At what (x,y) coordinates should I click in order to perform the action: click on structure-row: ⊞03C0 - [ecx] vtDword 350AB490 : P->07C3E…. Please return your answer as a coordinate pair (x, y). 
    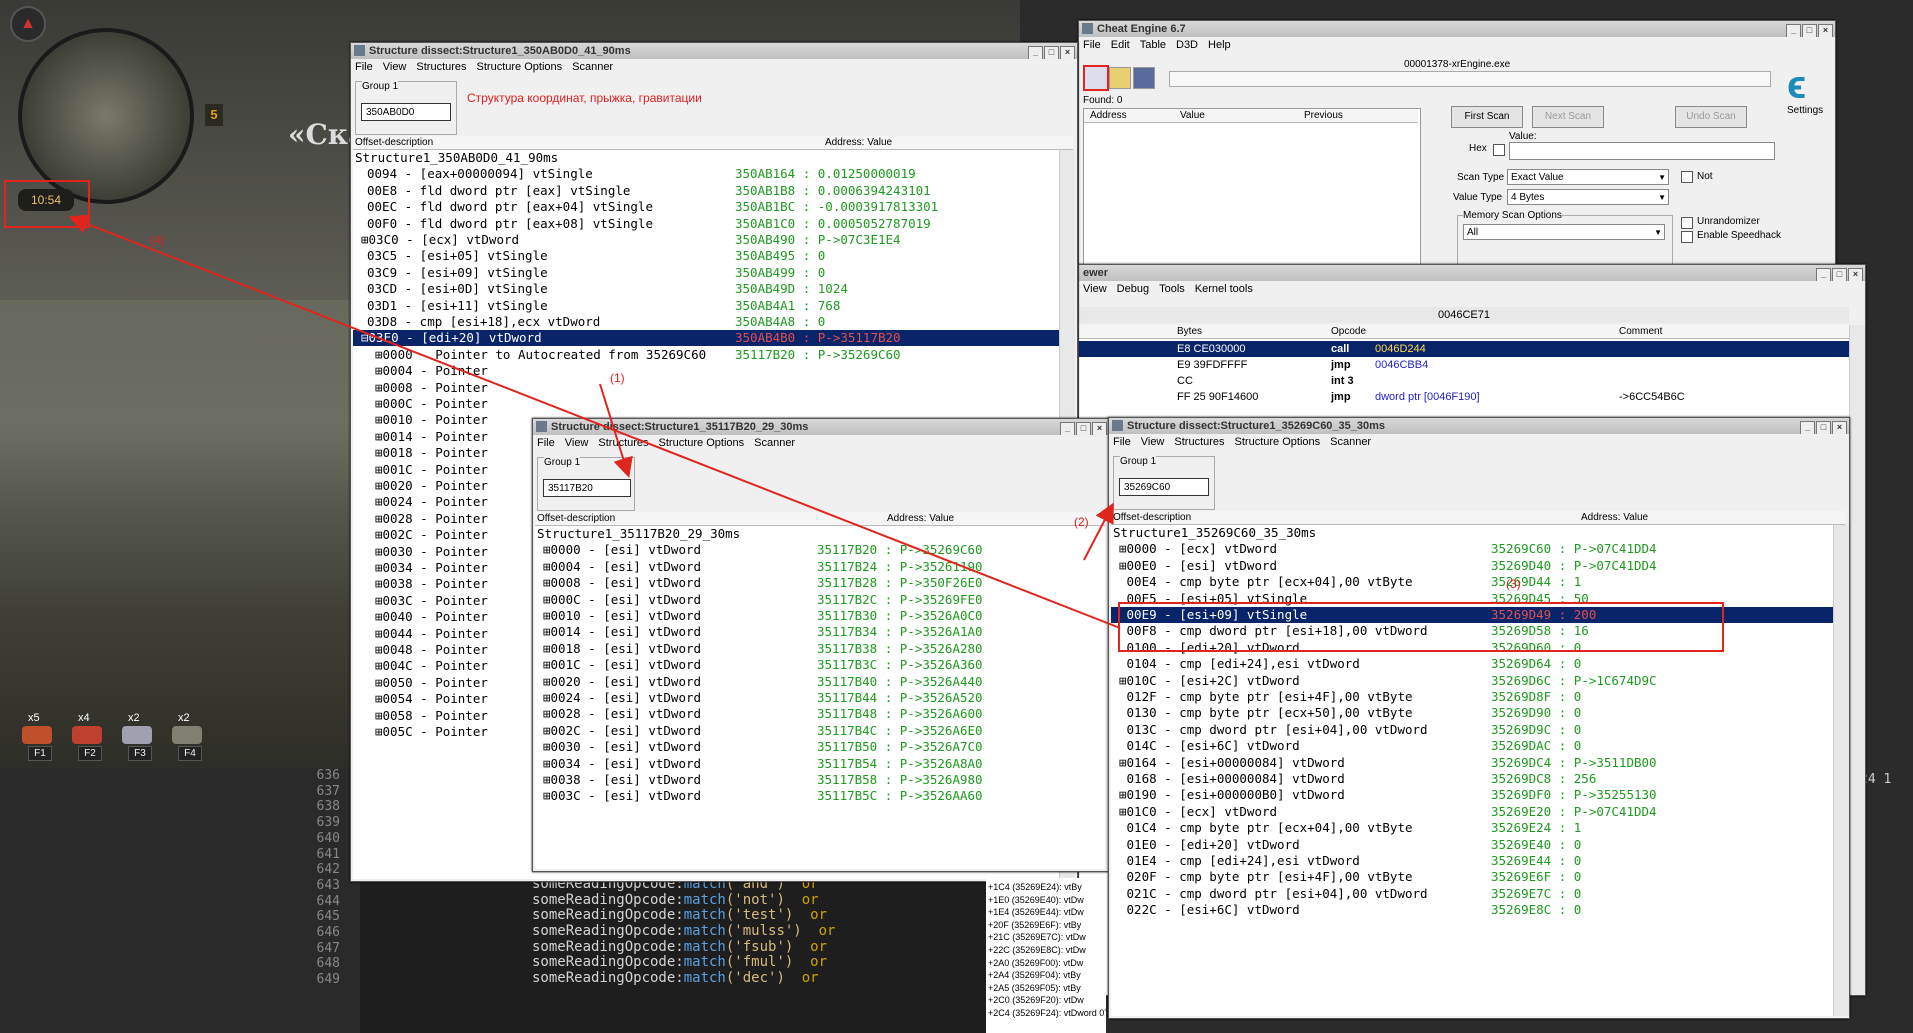
    Looking at the image, I should click on (706, 240).